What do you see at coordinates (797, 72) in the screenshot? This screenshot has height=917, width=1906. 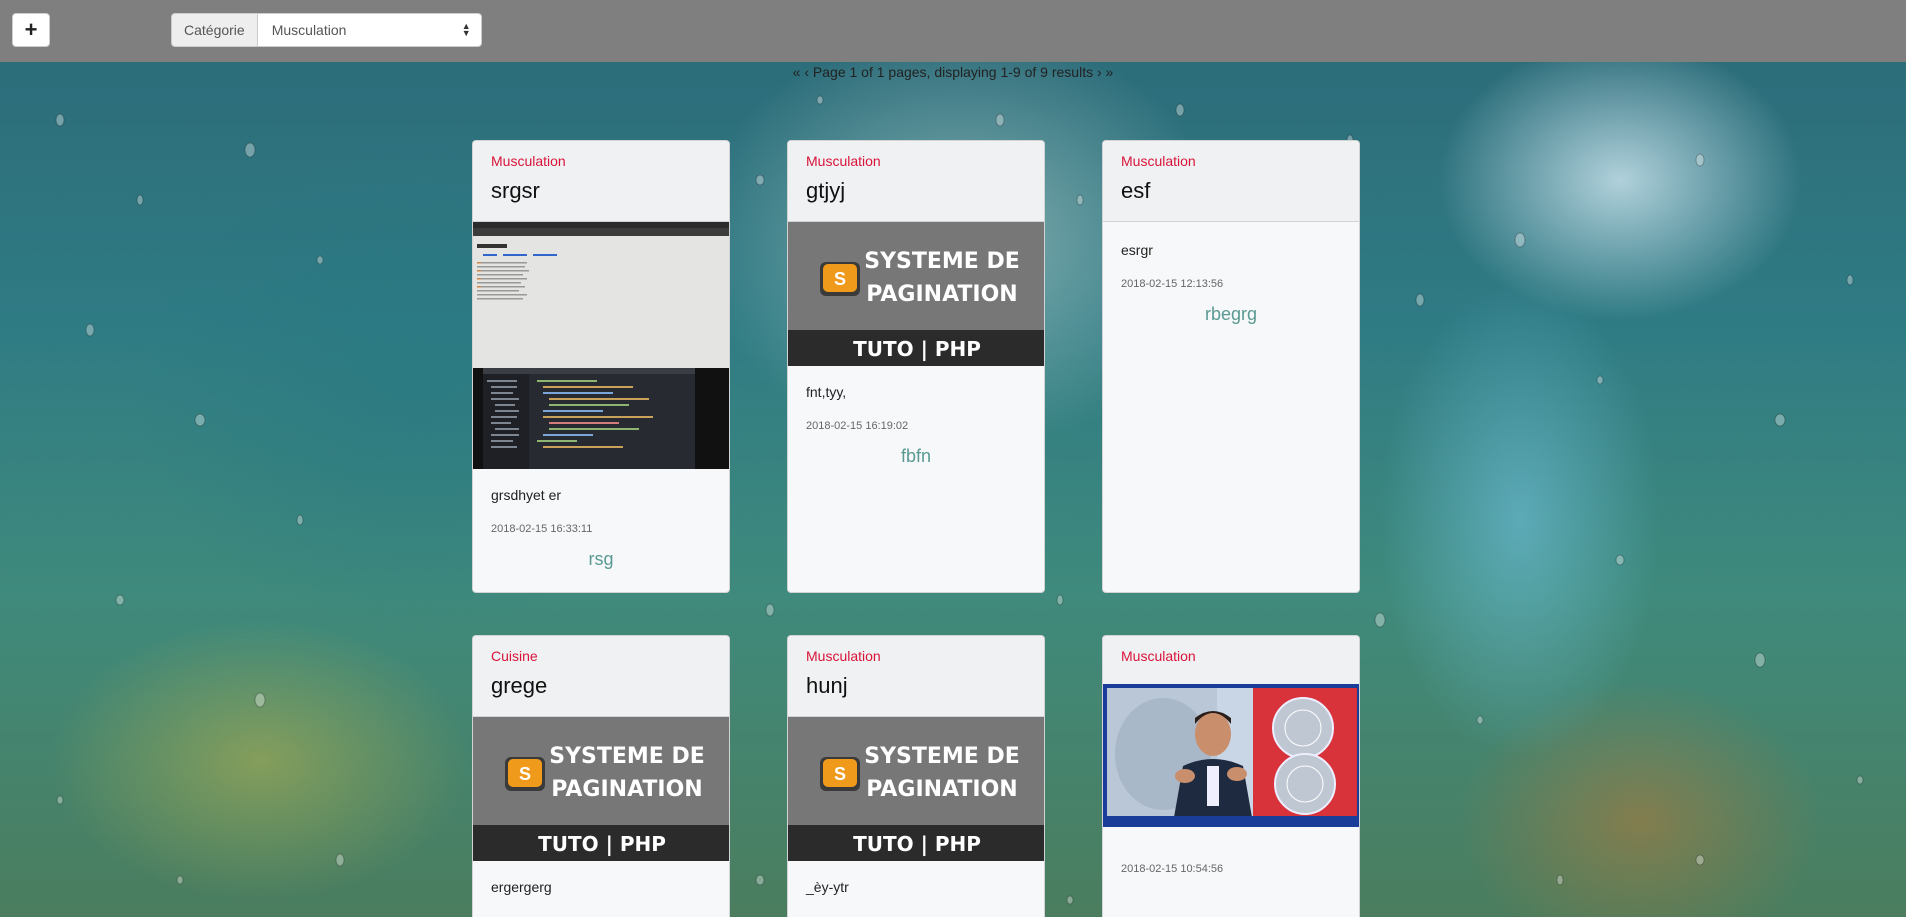 I see `pager-first-link: «` at bounding box center [797, 72].